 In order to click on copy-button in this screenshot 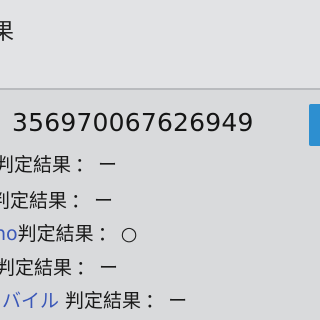, I will do `click(314, 125)`.